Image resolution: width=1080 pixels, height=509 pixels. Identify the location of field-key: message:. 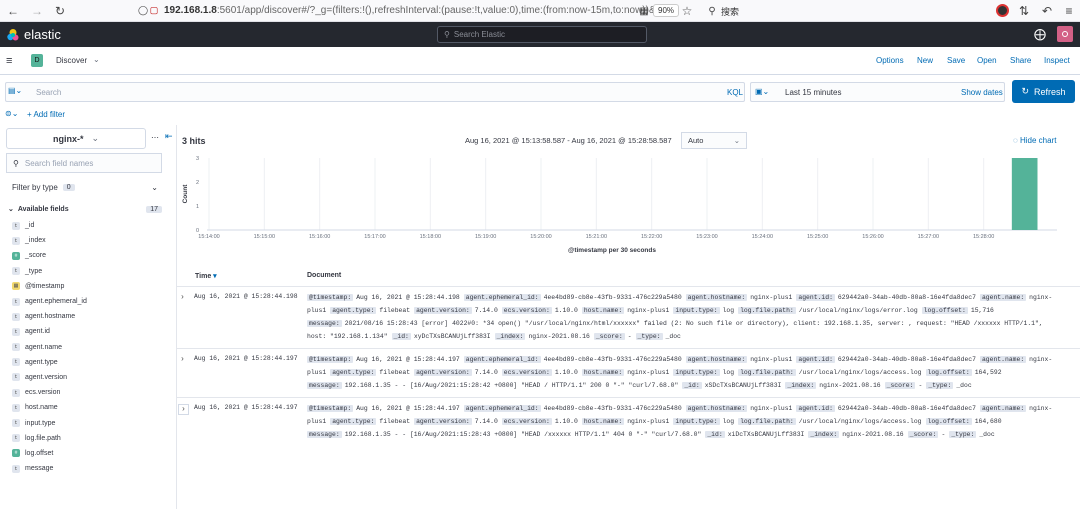
(324, 385).